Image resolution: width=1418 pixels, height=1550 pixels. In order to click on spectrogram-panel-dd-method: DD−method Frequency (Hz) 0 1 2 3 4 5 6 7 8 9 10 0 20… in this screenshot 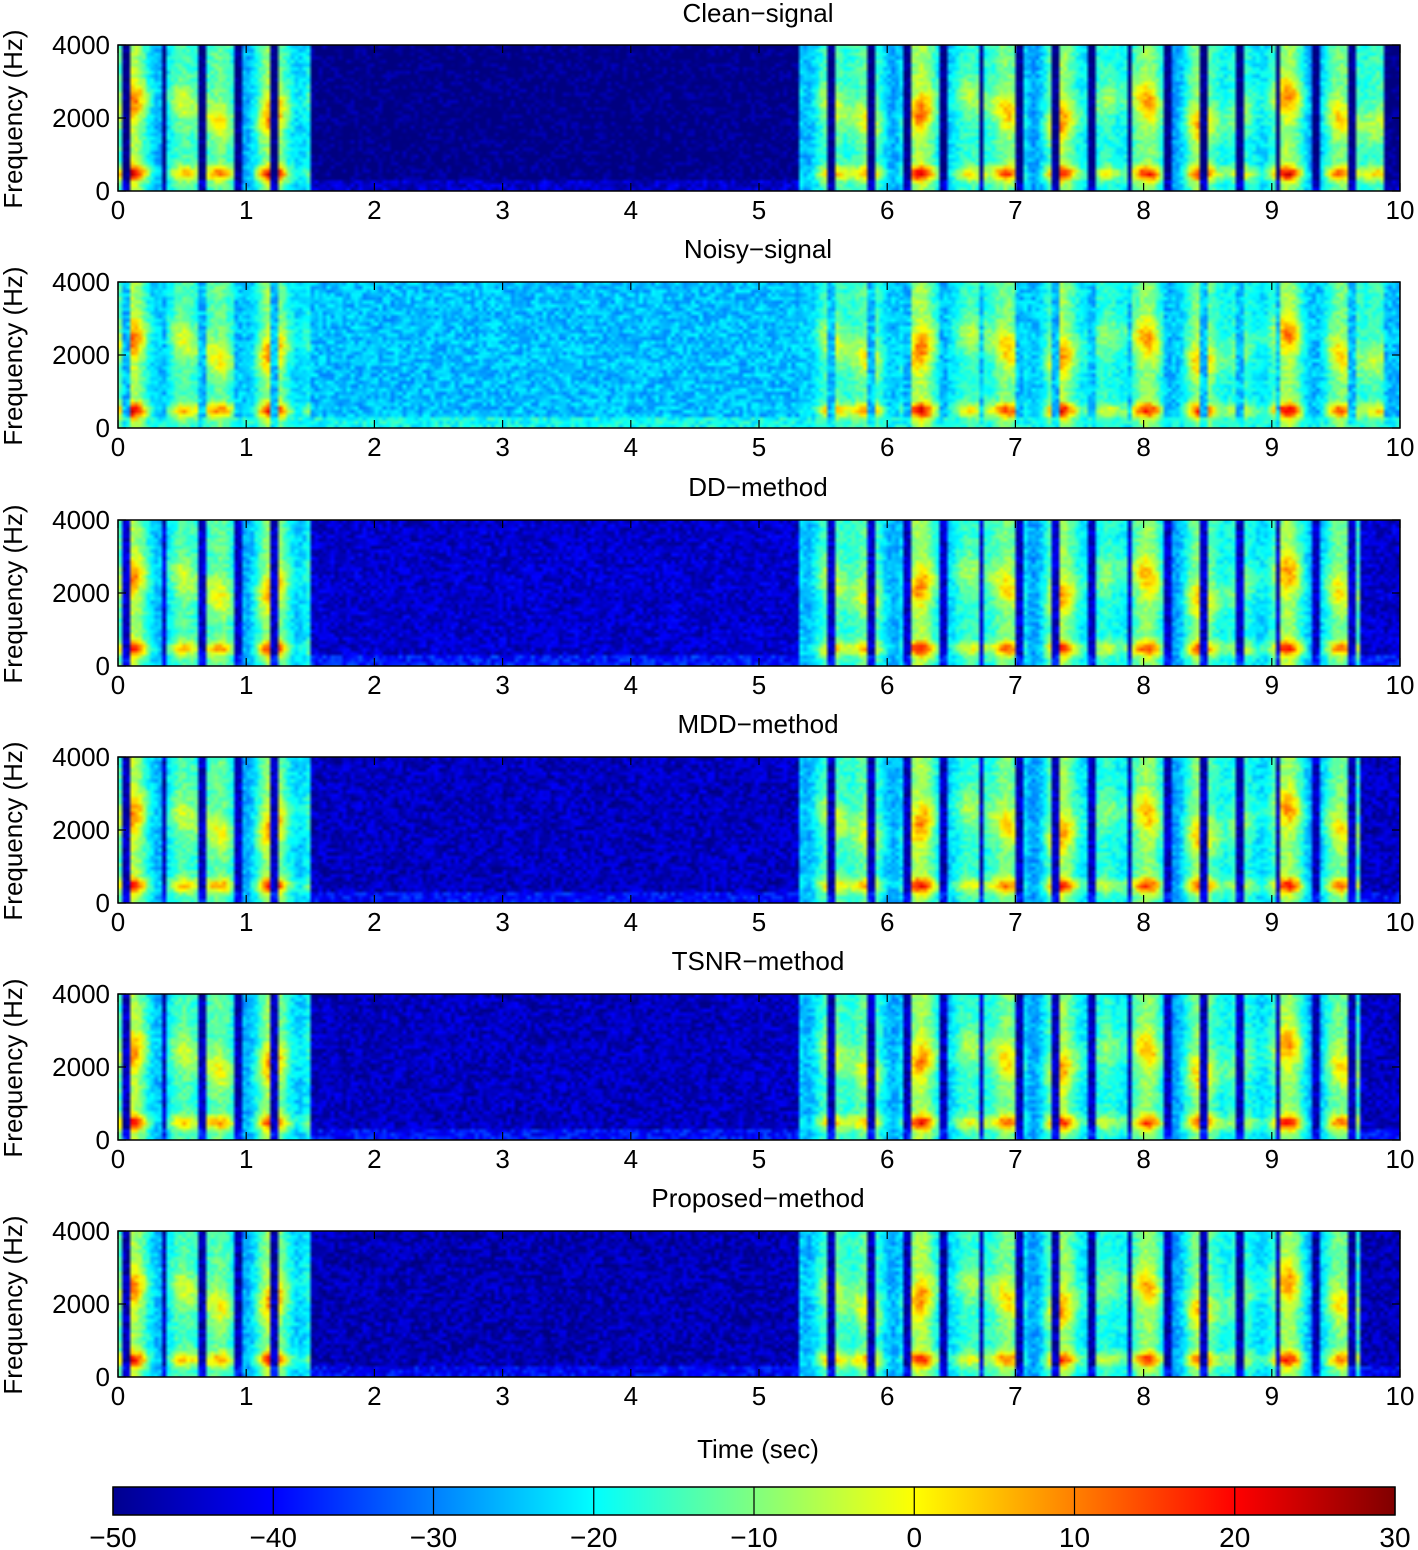, I will do `click(707, 586)`.